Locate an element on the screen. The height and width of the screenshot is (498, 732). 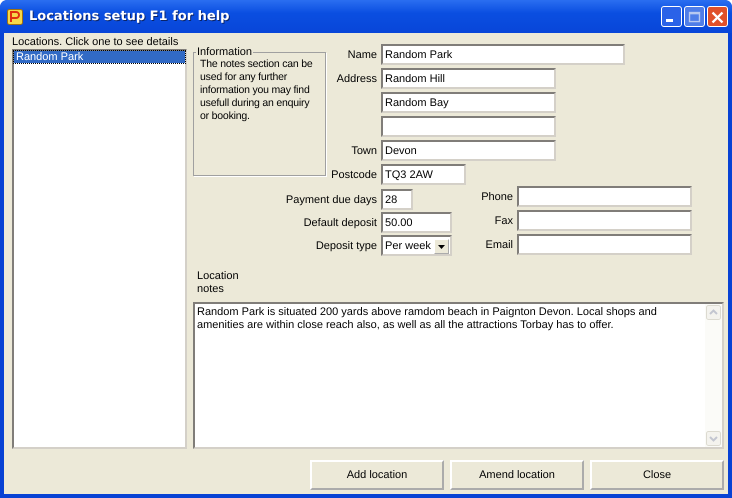
field-label: Deposit type is located at coordinates (345, 246).